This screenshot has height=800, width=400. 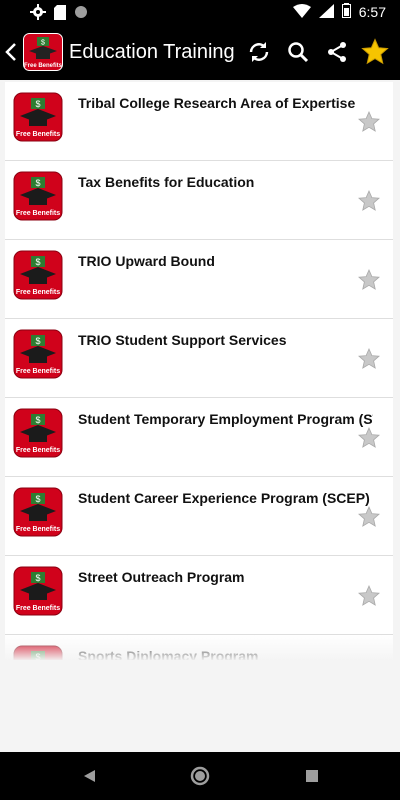 I want to click on list-item-label: TRIO Student Support Services, so click(x=182, y=340).